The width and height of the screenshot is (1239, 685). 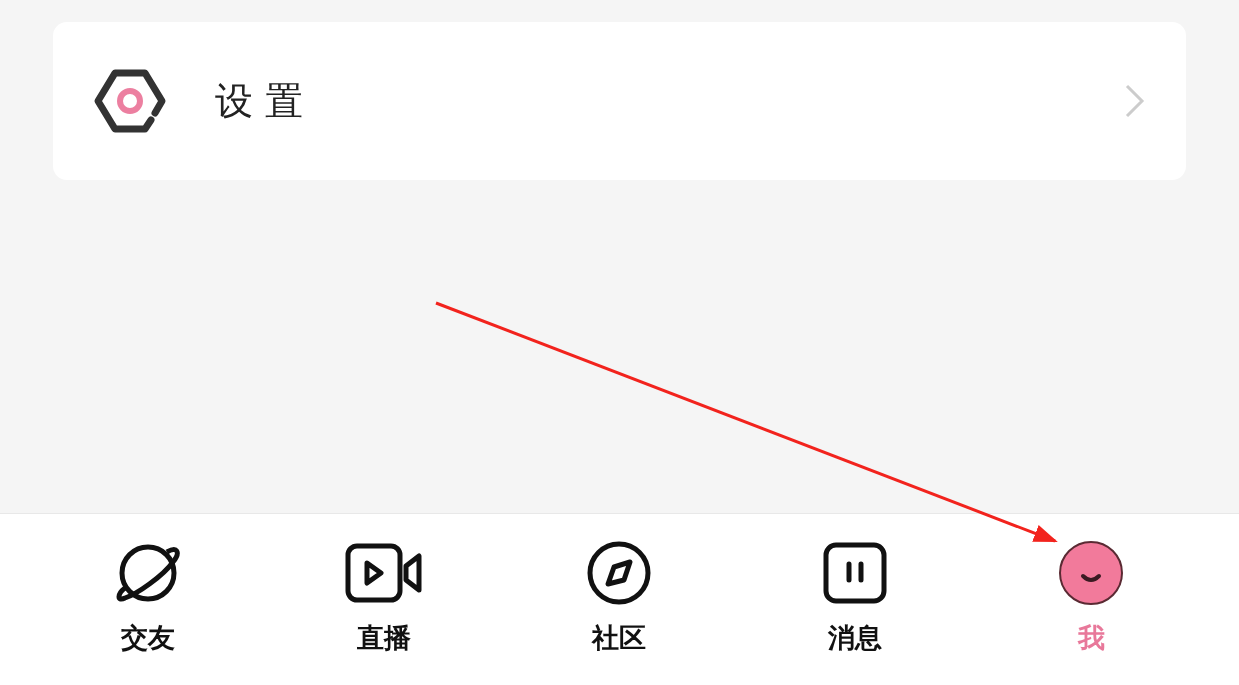 What do you see at coordinates (265, 101) in the screenshot?
I see `settings-label: 设置` at bounding box center [265, 101].